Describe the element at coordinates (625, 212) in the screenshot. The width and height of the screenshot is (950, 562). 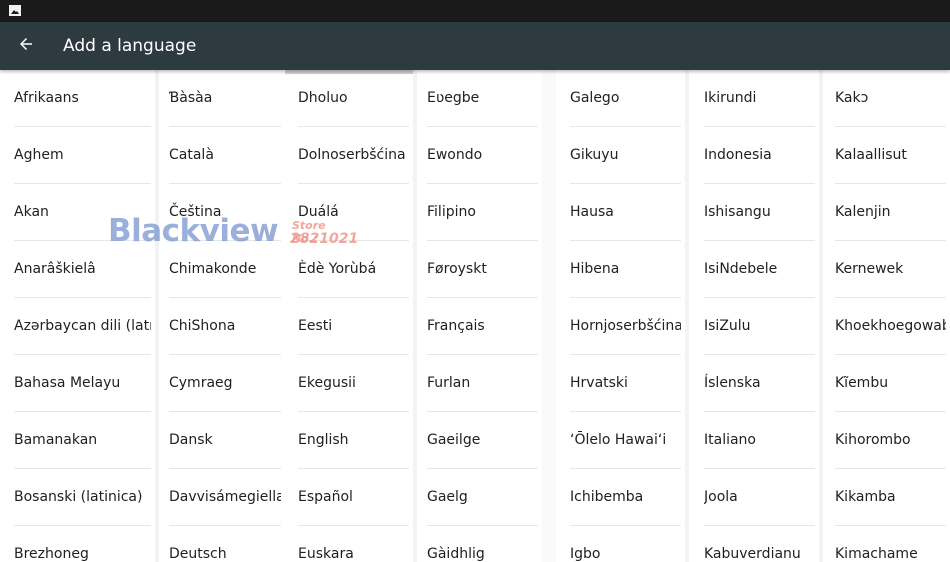
I see `language-item: Hausa` at that location.